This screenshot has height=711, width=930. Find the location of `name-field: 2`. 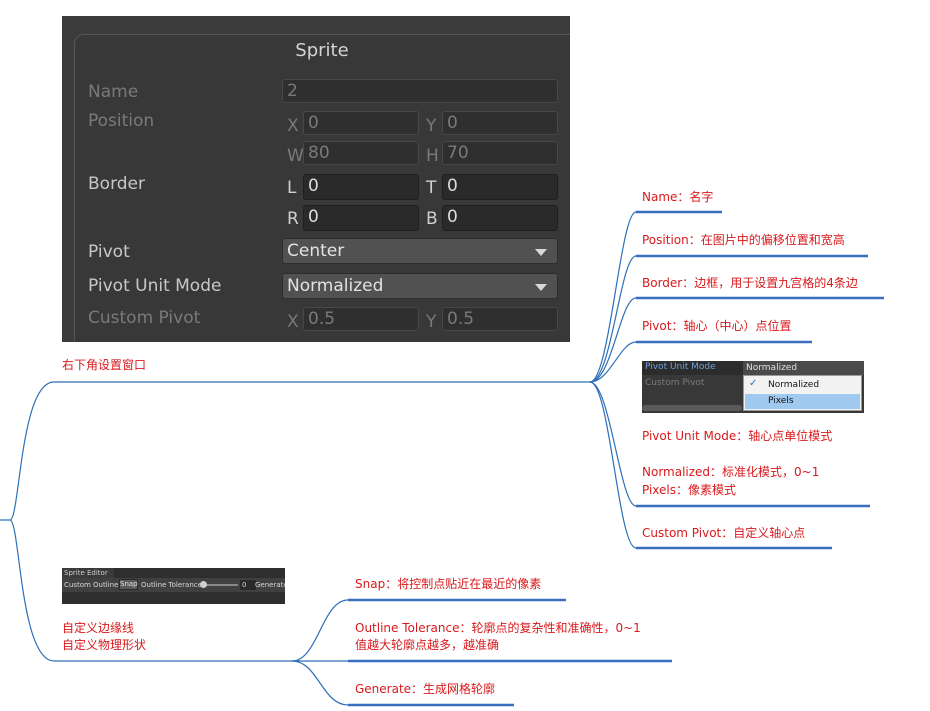

name-field: 2 is located at coordinates (420, 91).